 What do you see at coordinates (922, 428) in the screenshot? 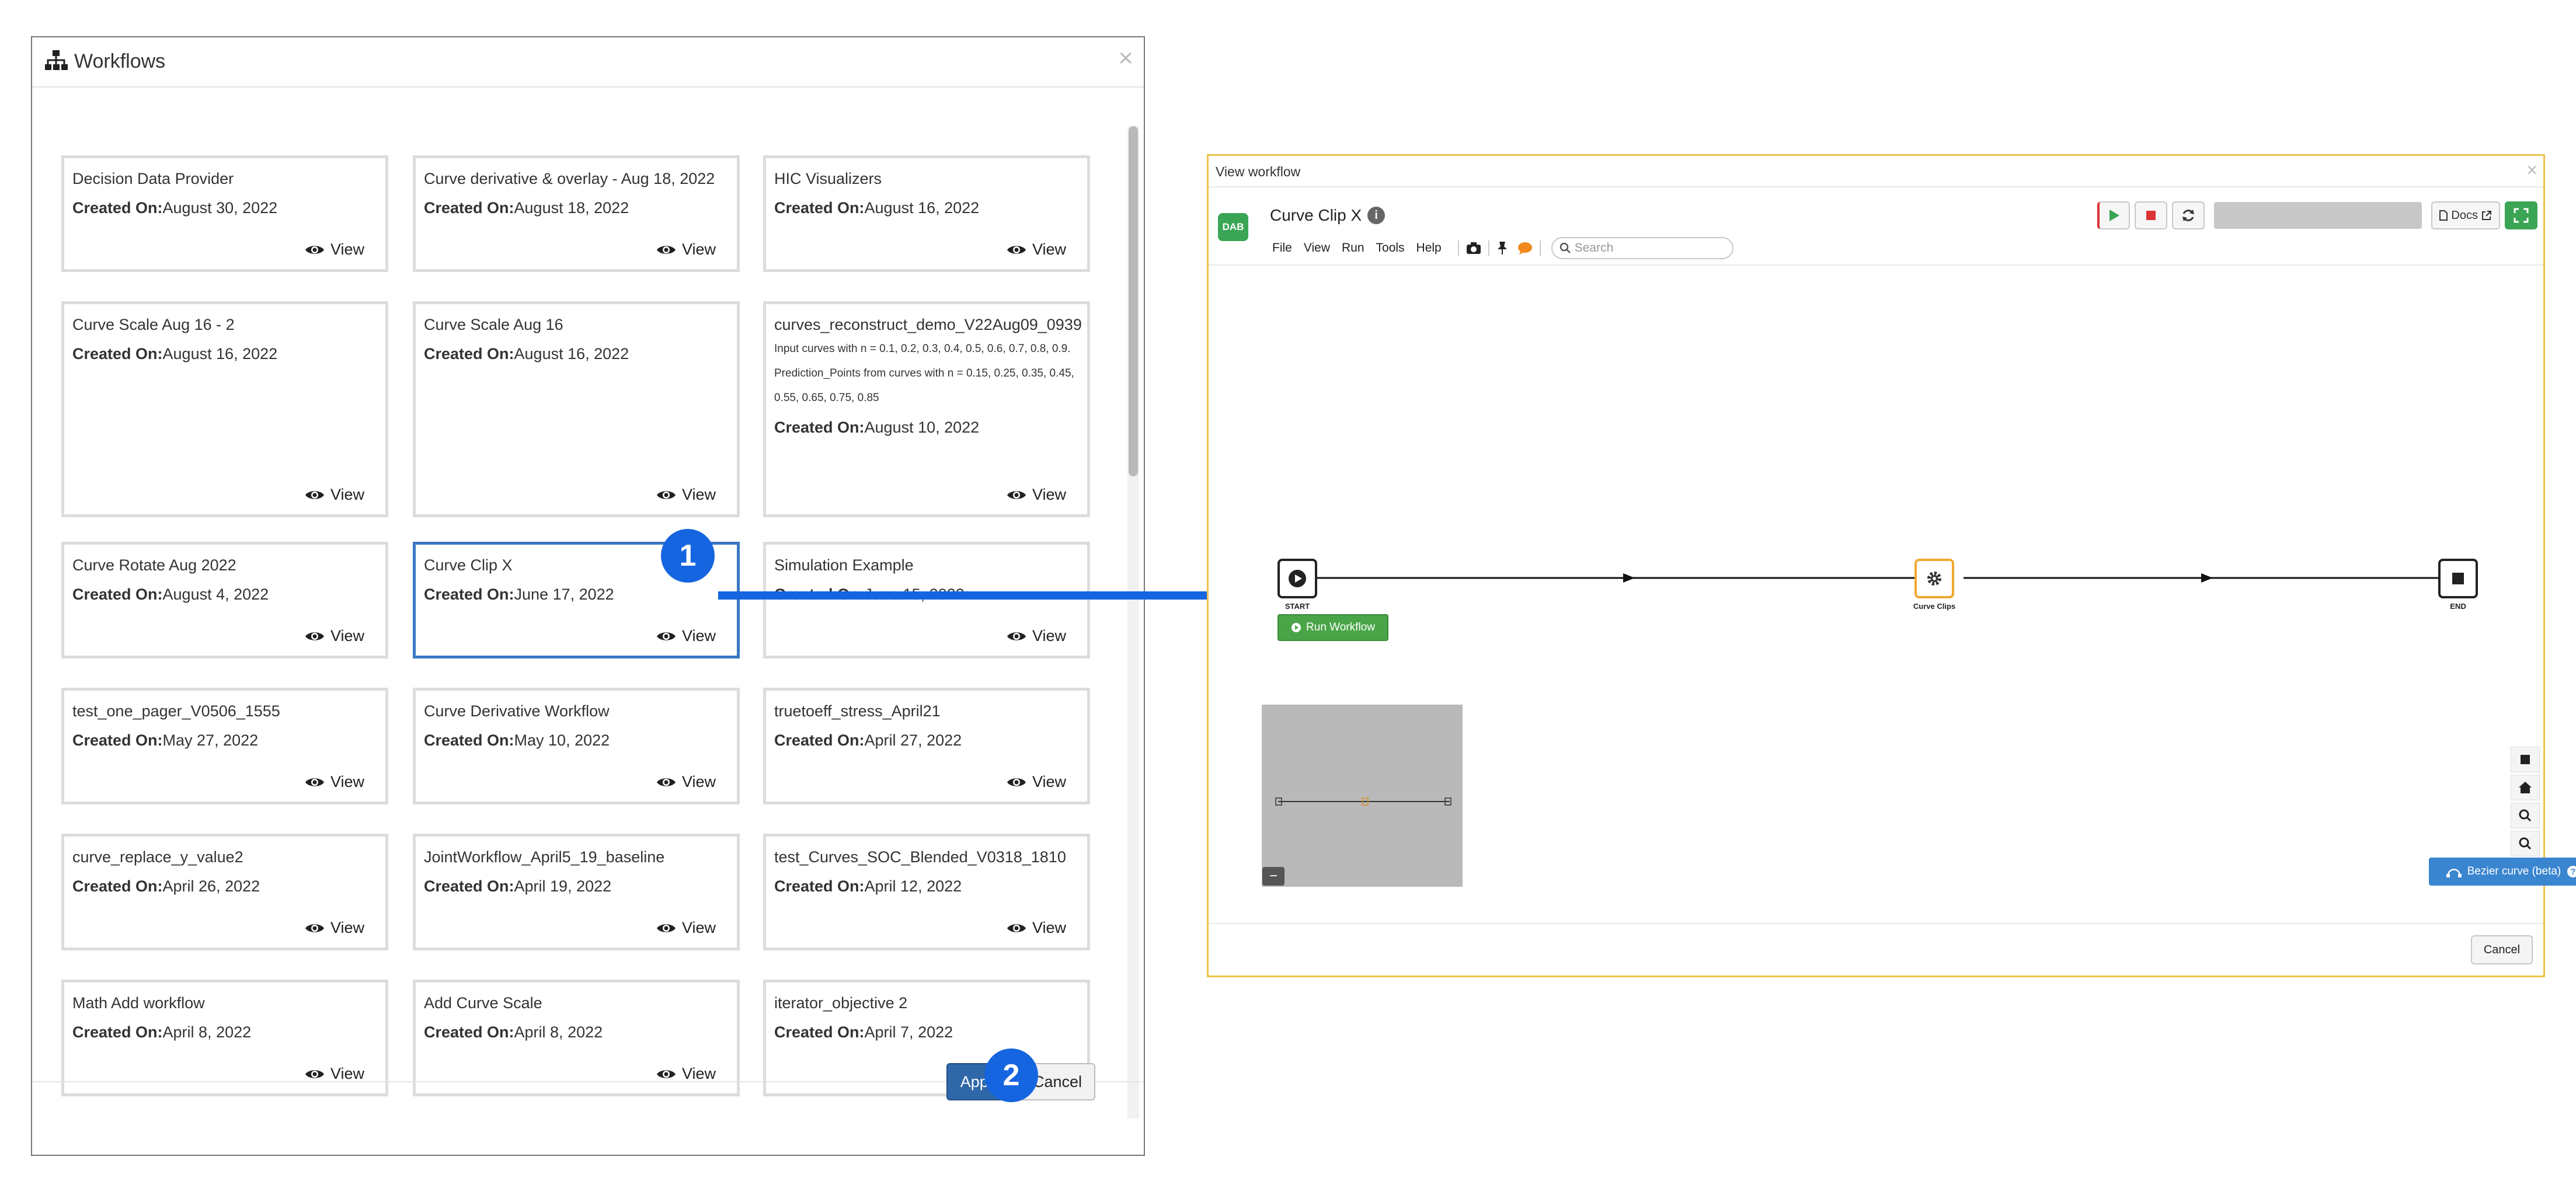
I see `created-date: August 10, 2022` at bounding box center [922, 428].